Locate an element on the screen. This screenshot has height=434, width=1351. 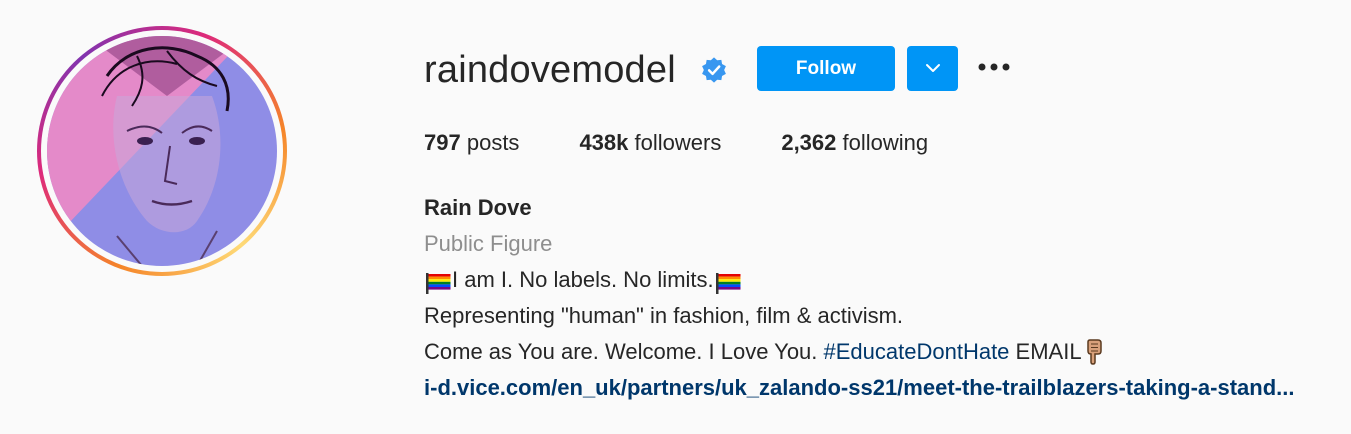
more-options-button is located at coordinates (994, 68).